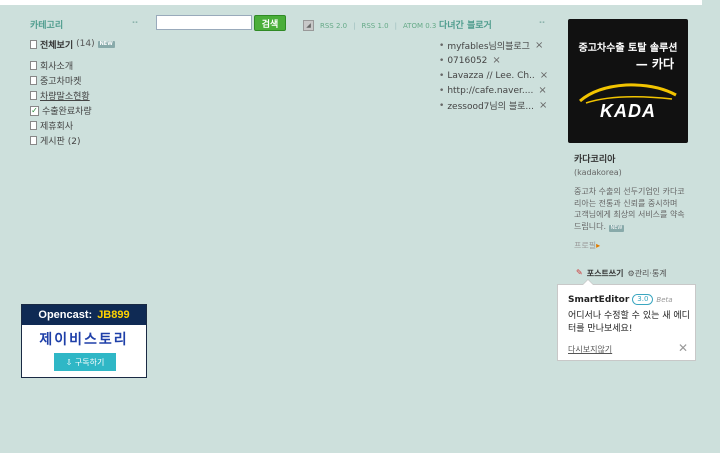 The height and width of the screenshot is (453, 720). What do you see at coordinates (56, 125) in the screenshot?
I see `category-item-label: 제휴회사` at bounding box center [56, 125].